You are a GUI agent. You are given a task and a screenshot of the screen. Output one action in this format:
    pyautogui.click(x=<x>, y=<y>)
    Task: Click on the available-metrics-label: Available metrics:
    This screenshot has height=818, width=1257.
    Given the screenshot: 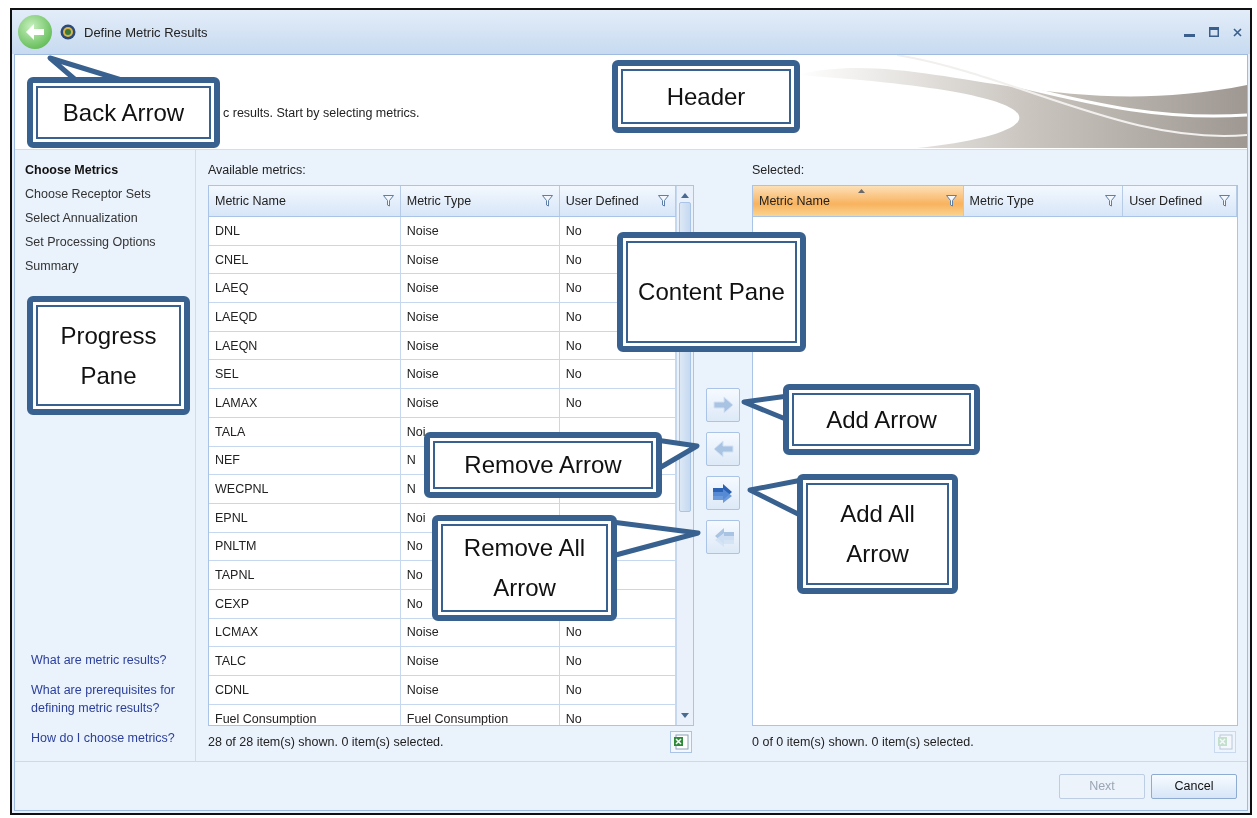 What is the action you would take?
    pyautogui.click(x=257, y=170)
    